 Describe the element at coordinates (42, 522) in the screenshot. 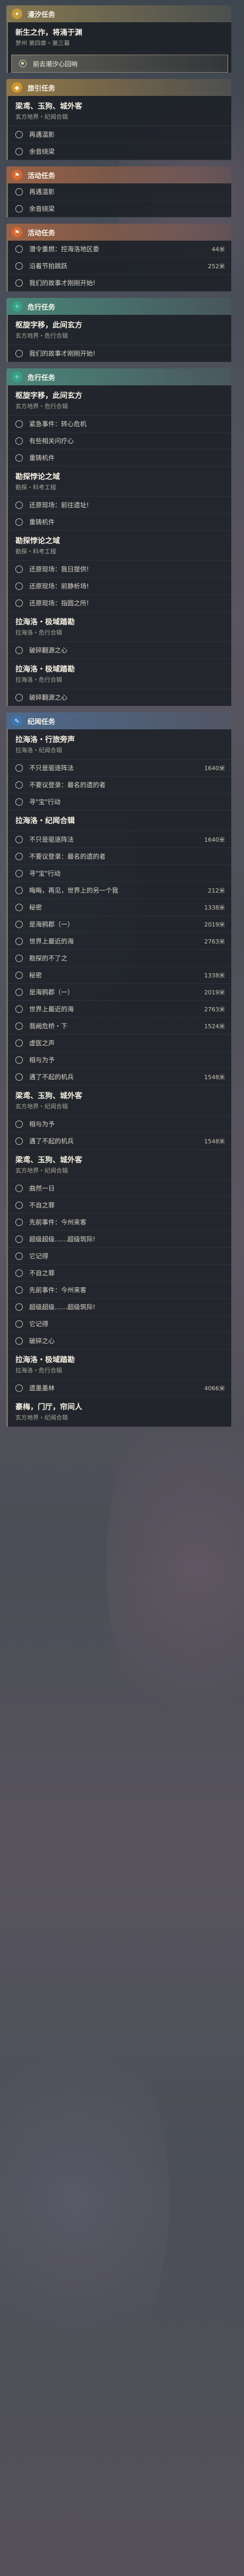

I see `quest-step-text: 重铸机件` at that location.